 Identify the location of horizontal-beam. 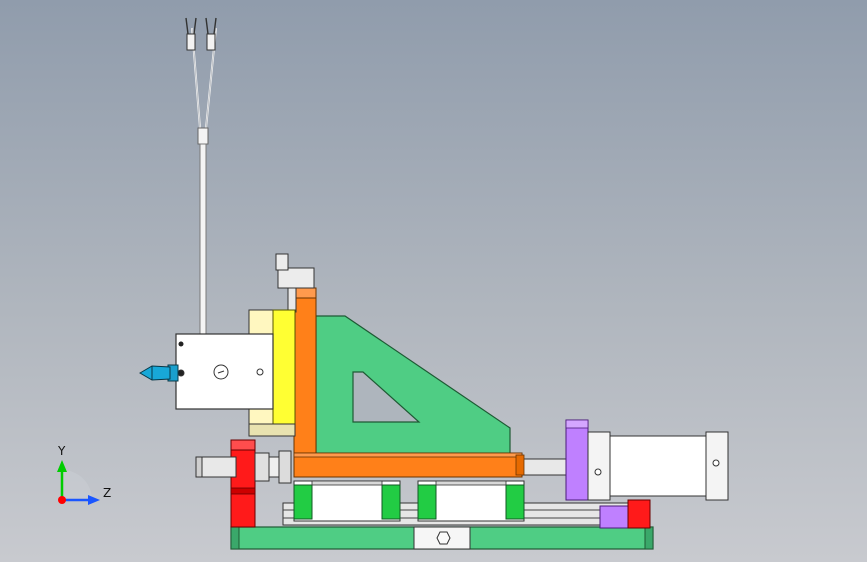
(409, 465).